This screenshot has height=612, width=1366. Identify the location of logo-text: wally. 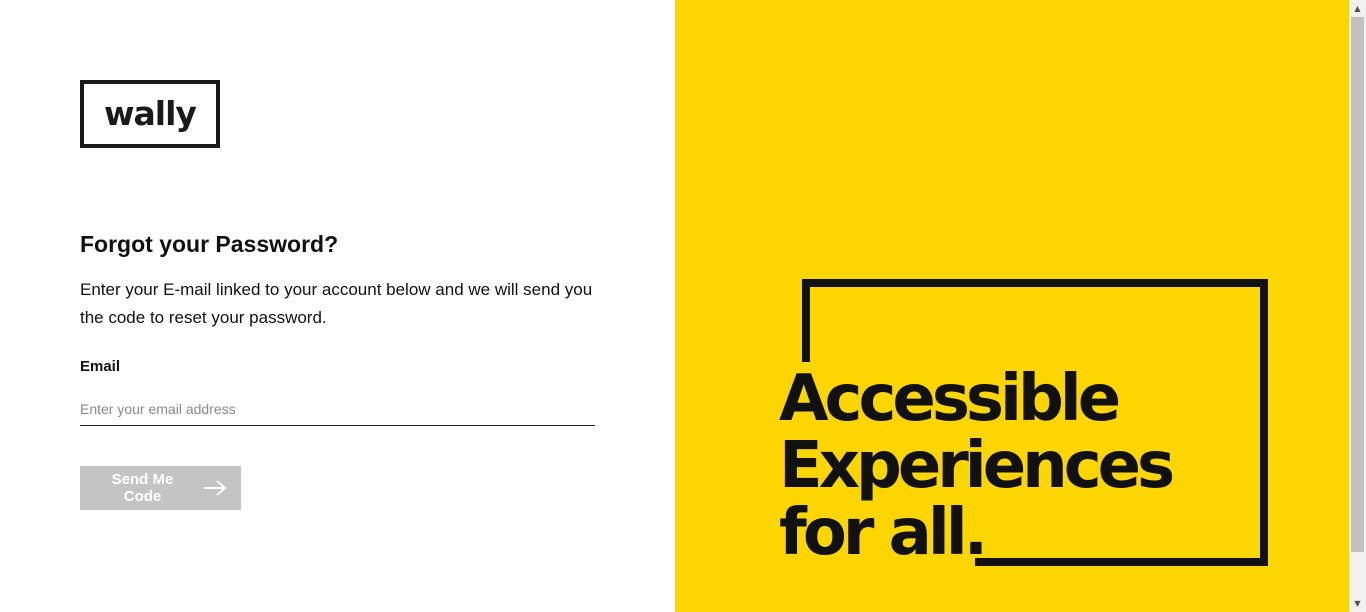
(150, 113).